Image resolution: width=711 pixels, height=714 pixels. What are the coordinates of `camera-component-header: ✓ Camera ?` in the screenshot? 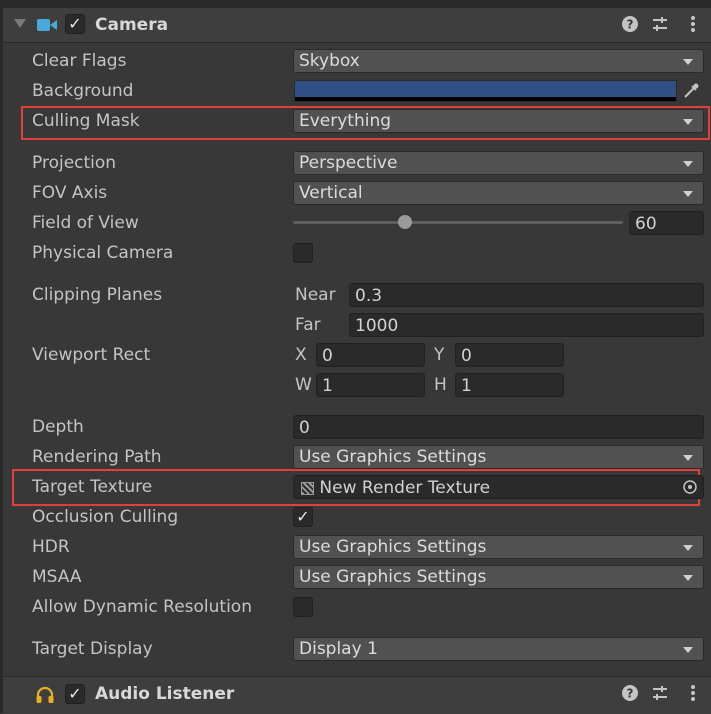 It's located at (357, 25).